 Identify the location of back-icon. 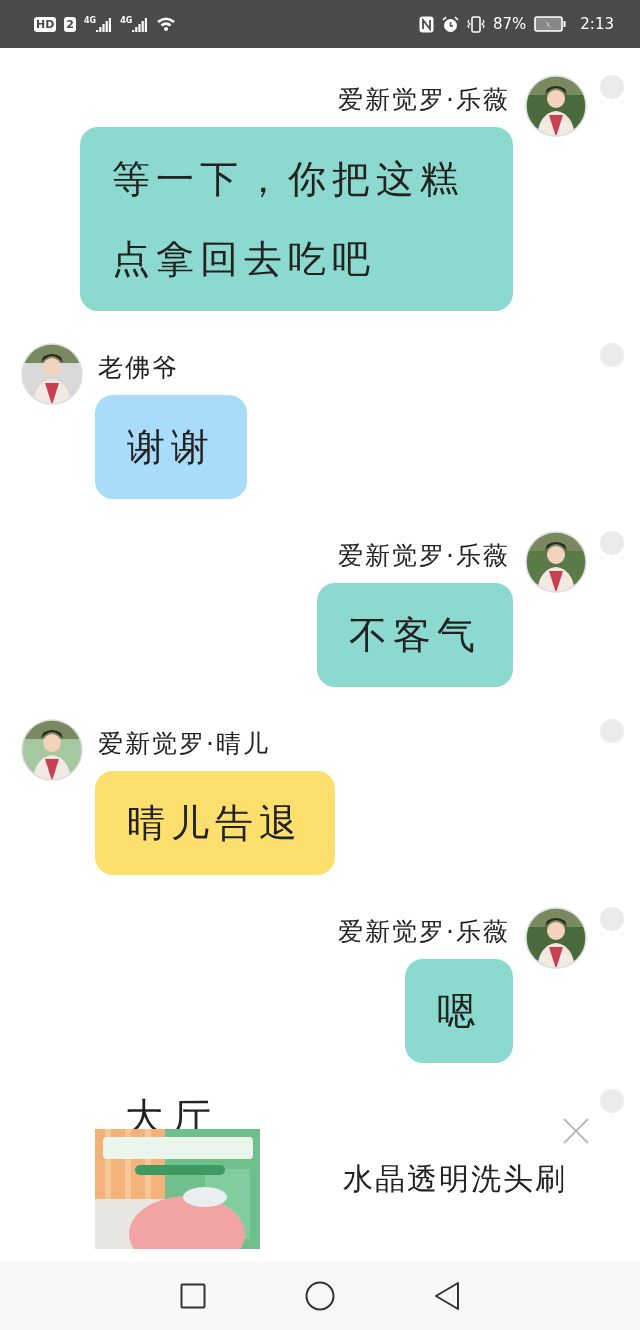
(447, 1296).